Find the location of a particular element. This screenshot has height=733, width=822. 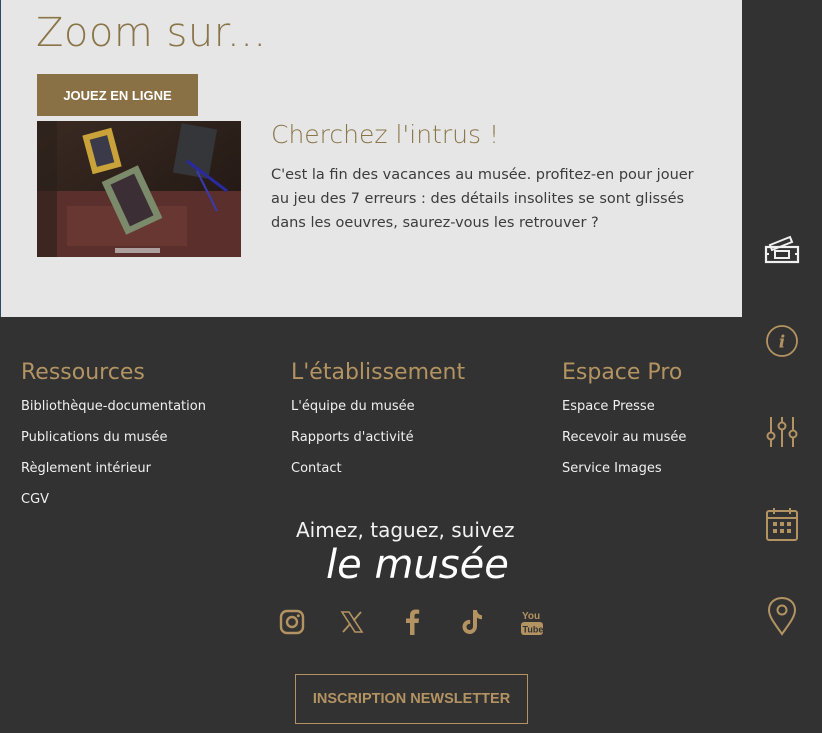

footer-link: Rapports d'activité is located at coordinates (352, 437).